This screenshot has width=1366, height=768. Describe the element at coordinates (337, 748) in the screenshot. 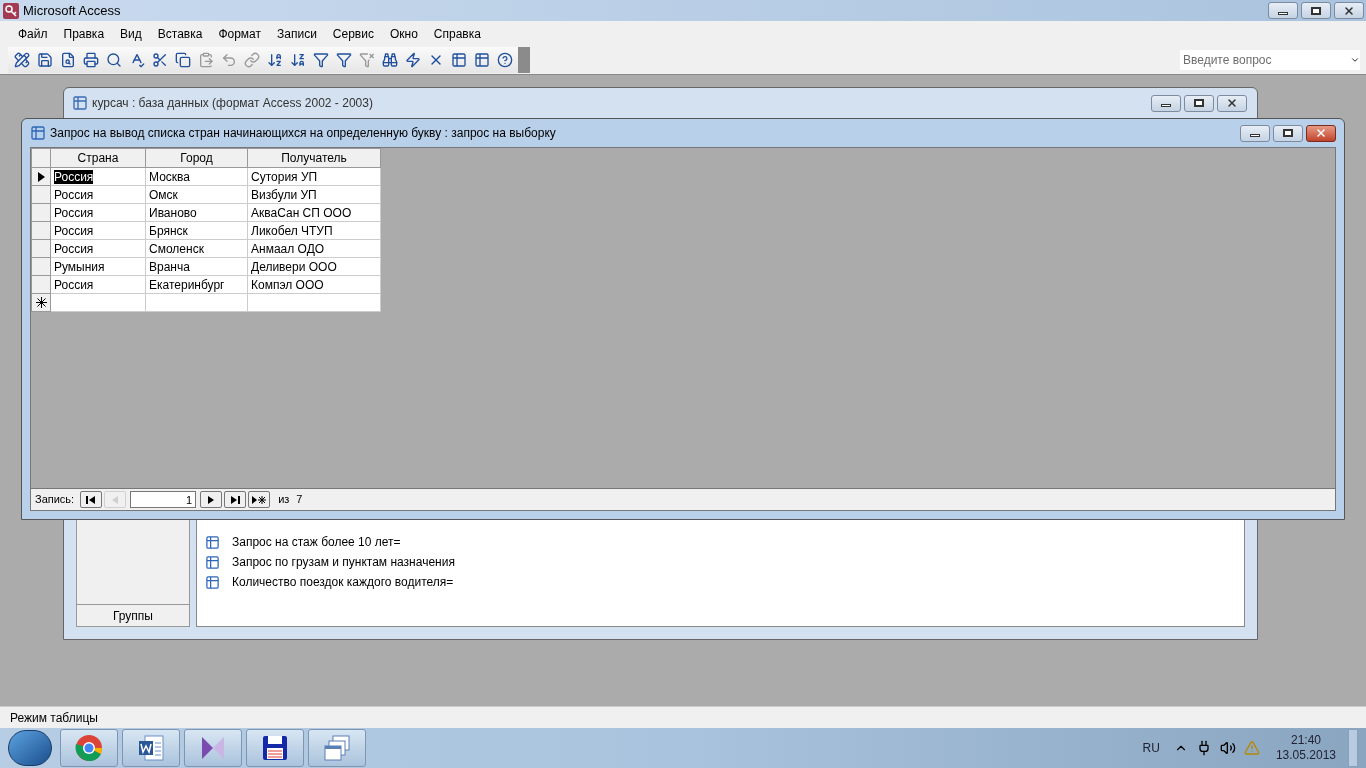

I see `windows-stack-icon` at that location.